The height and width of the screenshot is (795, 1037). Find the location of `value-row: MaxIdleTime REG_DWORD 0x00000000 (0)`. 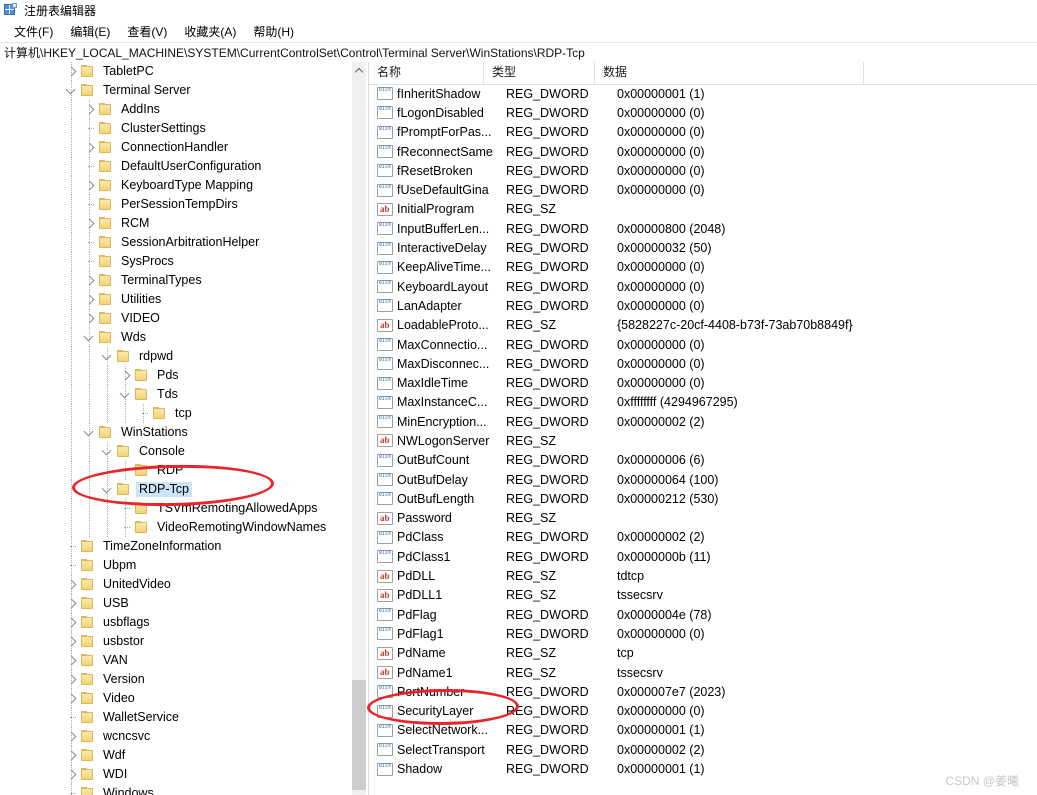

value-row: MaxIdleTime REG_DWORD 0x00000000 (0) is located at coordinates (703, 382).